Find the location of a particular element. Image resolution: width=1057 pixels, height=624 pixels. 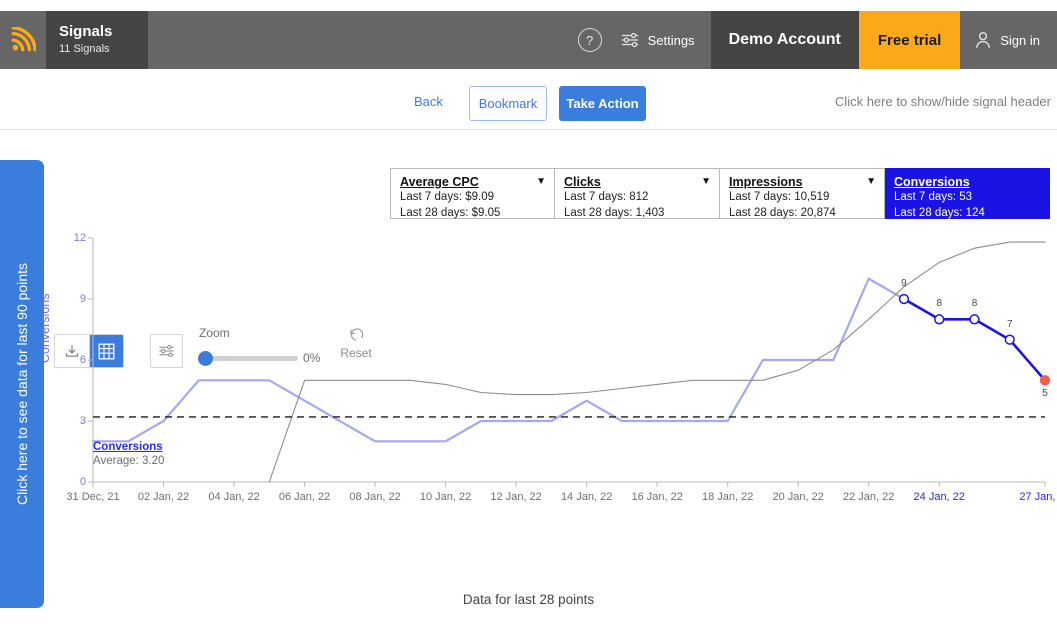

app-logo is located at coordinates (23, 40).